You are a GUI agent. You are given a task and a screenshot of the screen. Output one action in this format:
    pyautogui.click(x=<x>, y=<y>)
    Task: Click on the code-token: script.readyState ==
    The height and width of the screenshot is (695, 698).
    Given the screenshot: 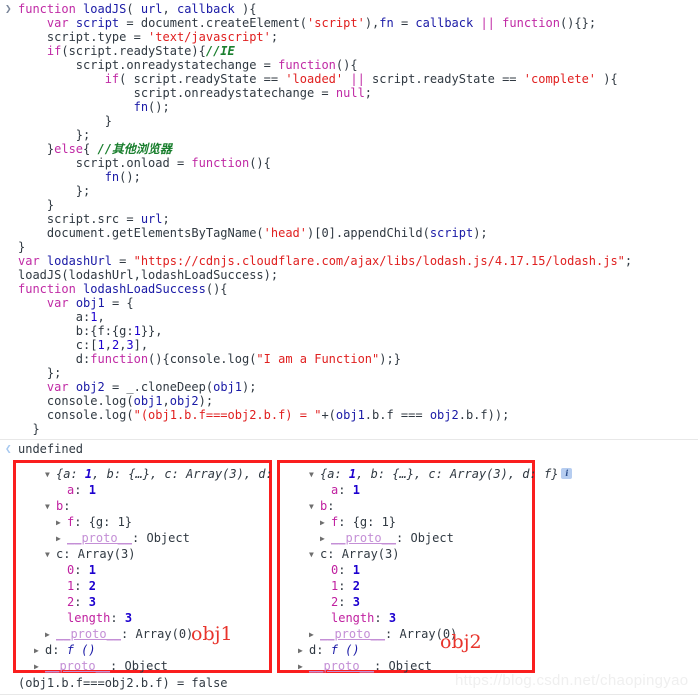 What is the action you would take?
    pyautogui.click(x=444, y=79)
    